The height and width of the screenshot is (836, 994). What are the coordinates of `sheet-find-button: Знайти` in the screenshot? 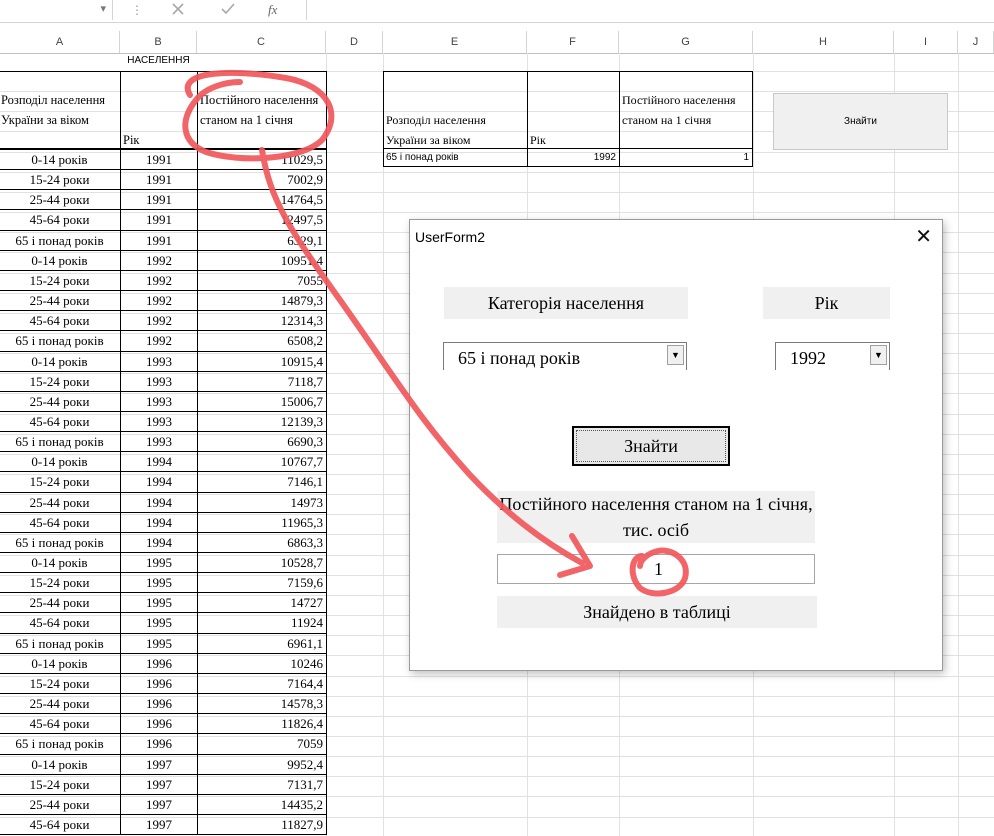 It's located at (860, 121).